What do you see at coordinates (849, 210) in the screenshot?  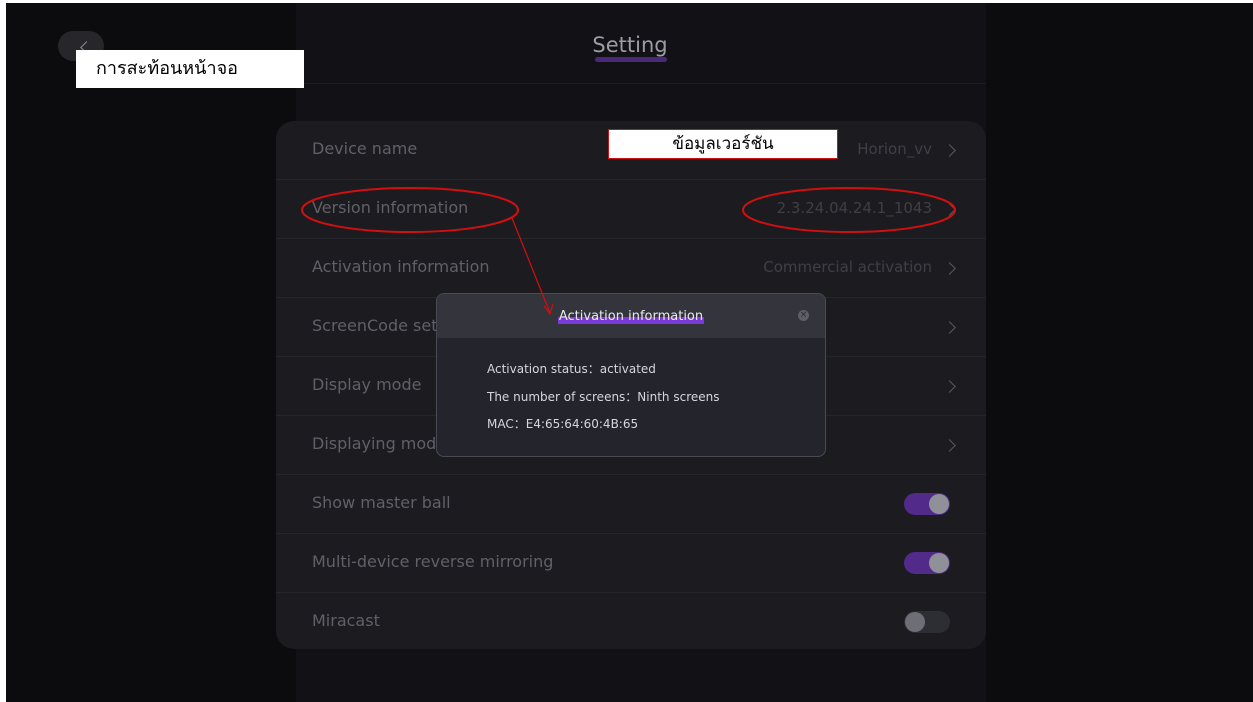 I see `version-value-highlight-ellipse` at bounding box center [849, 210].